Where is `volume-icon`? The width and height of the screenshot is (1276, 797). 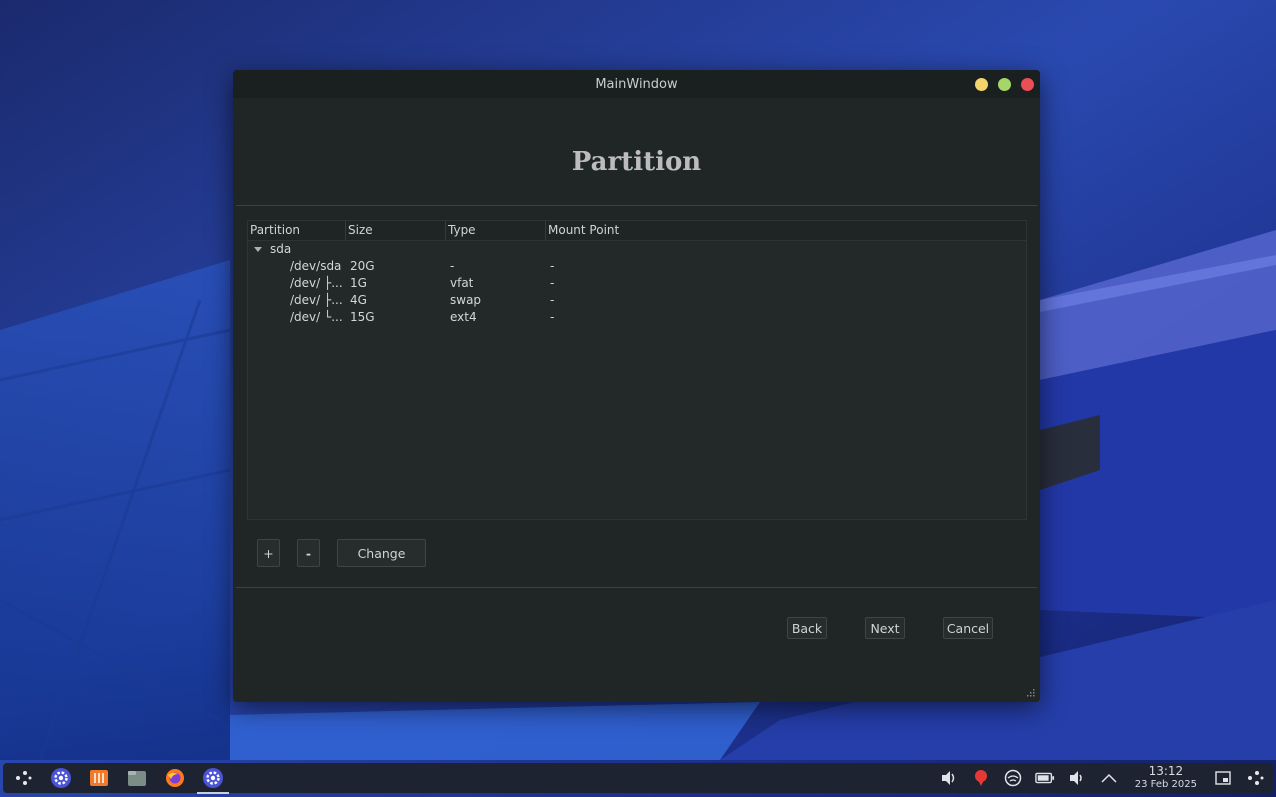
volume-icon is located at coordinates (1077, 778).